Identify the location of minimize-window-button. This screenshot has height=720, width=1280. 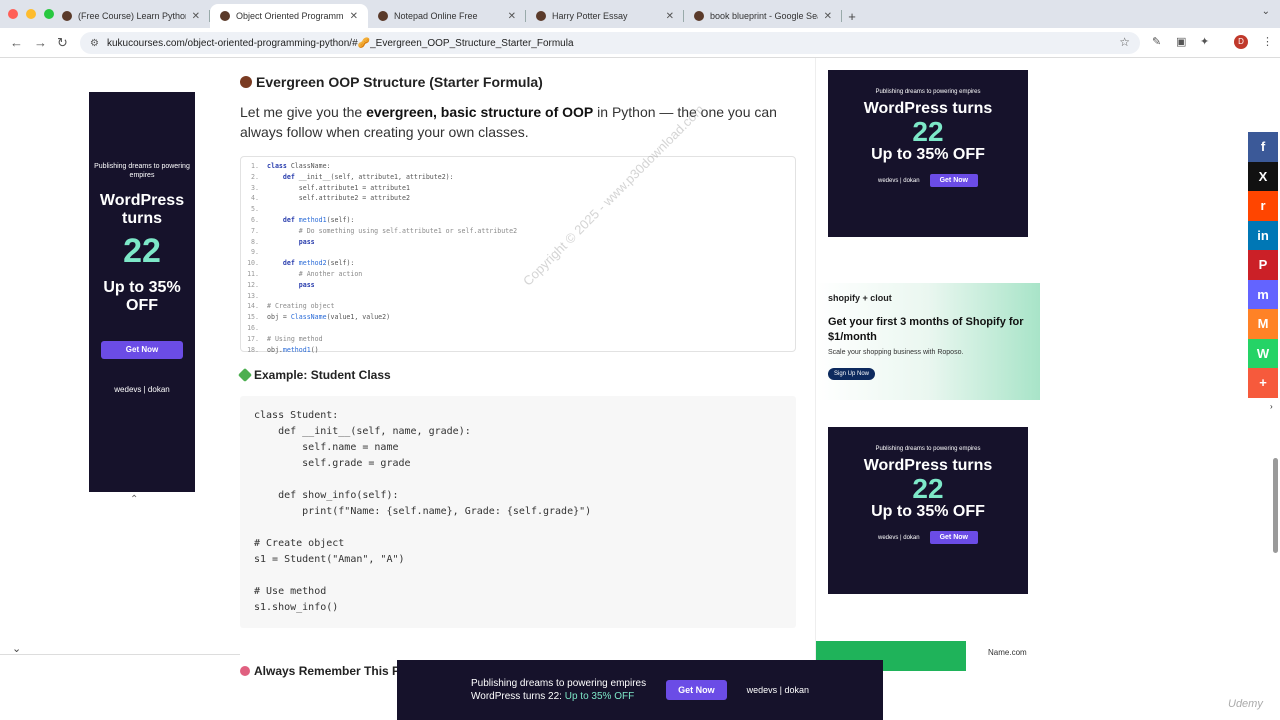
(31, 14).